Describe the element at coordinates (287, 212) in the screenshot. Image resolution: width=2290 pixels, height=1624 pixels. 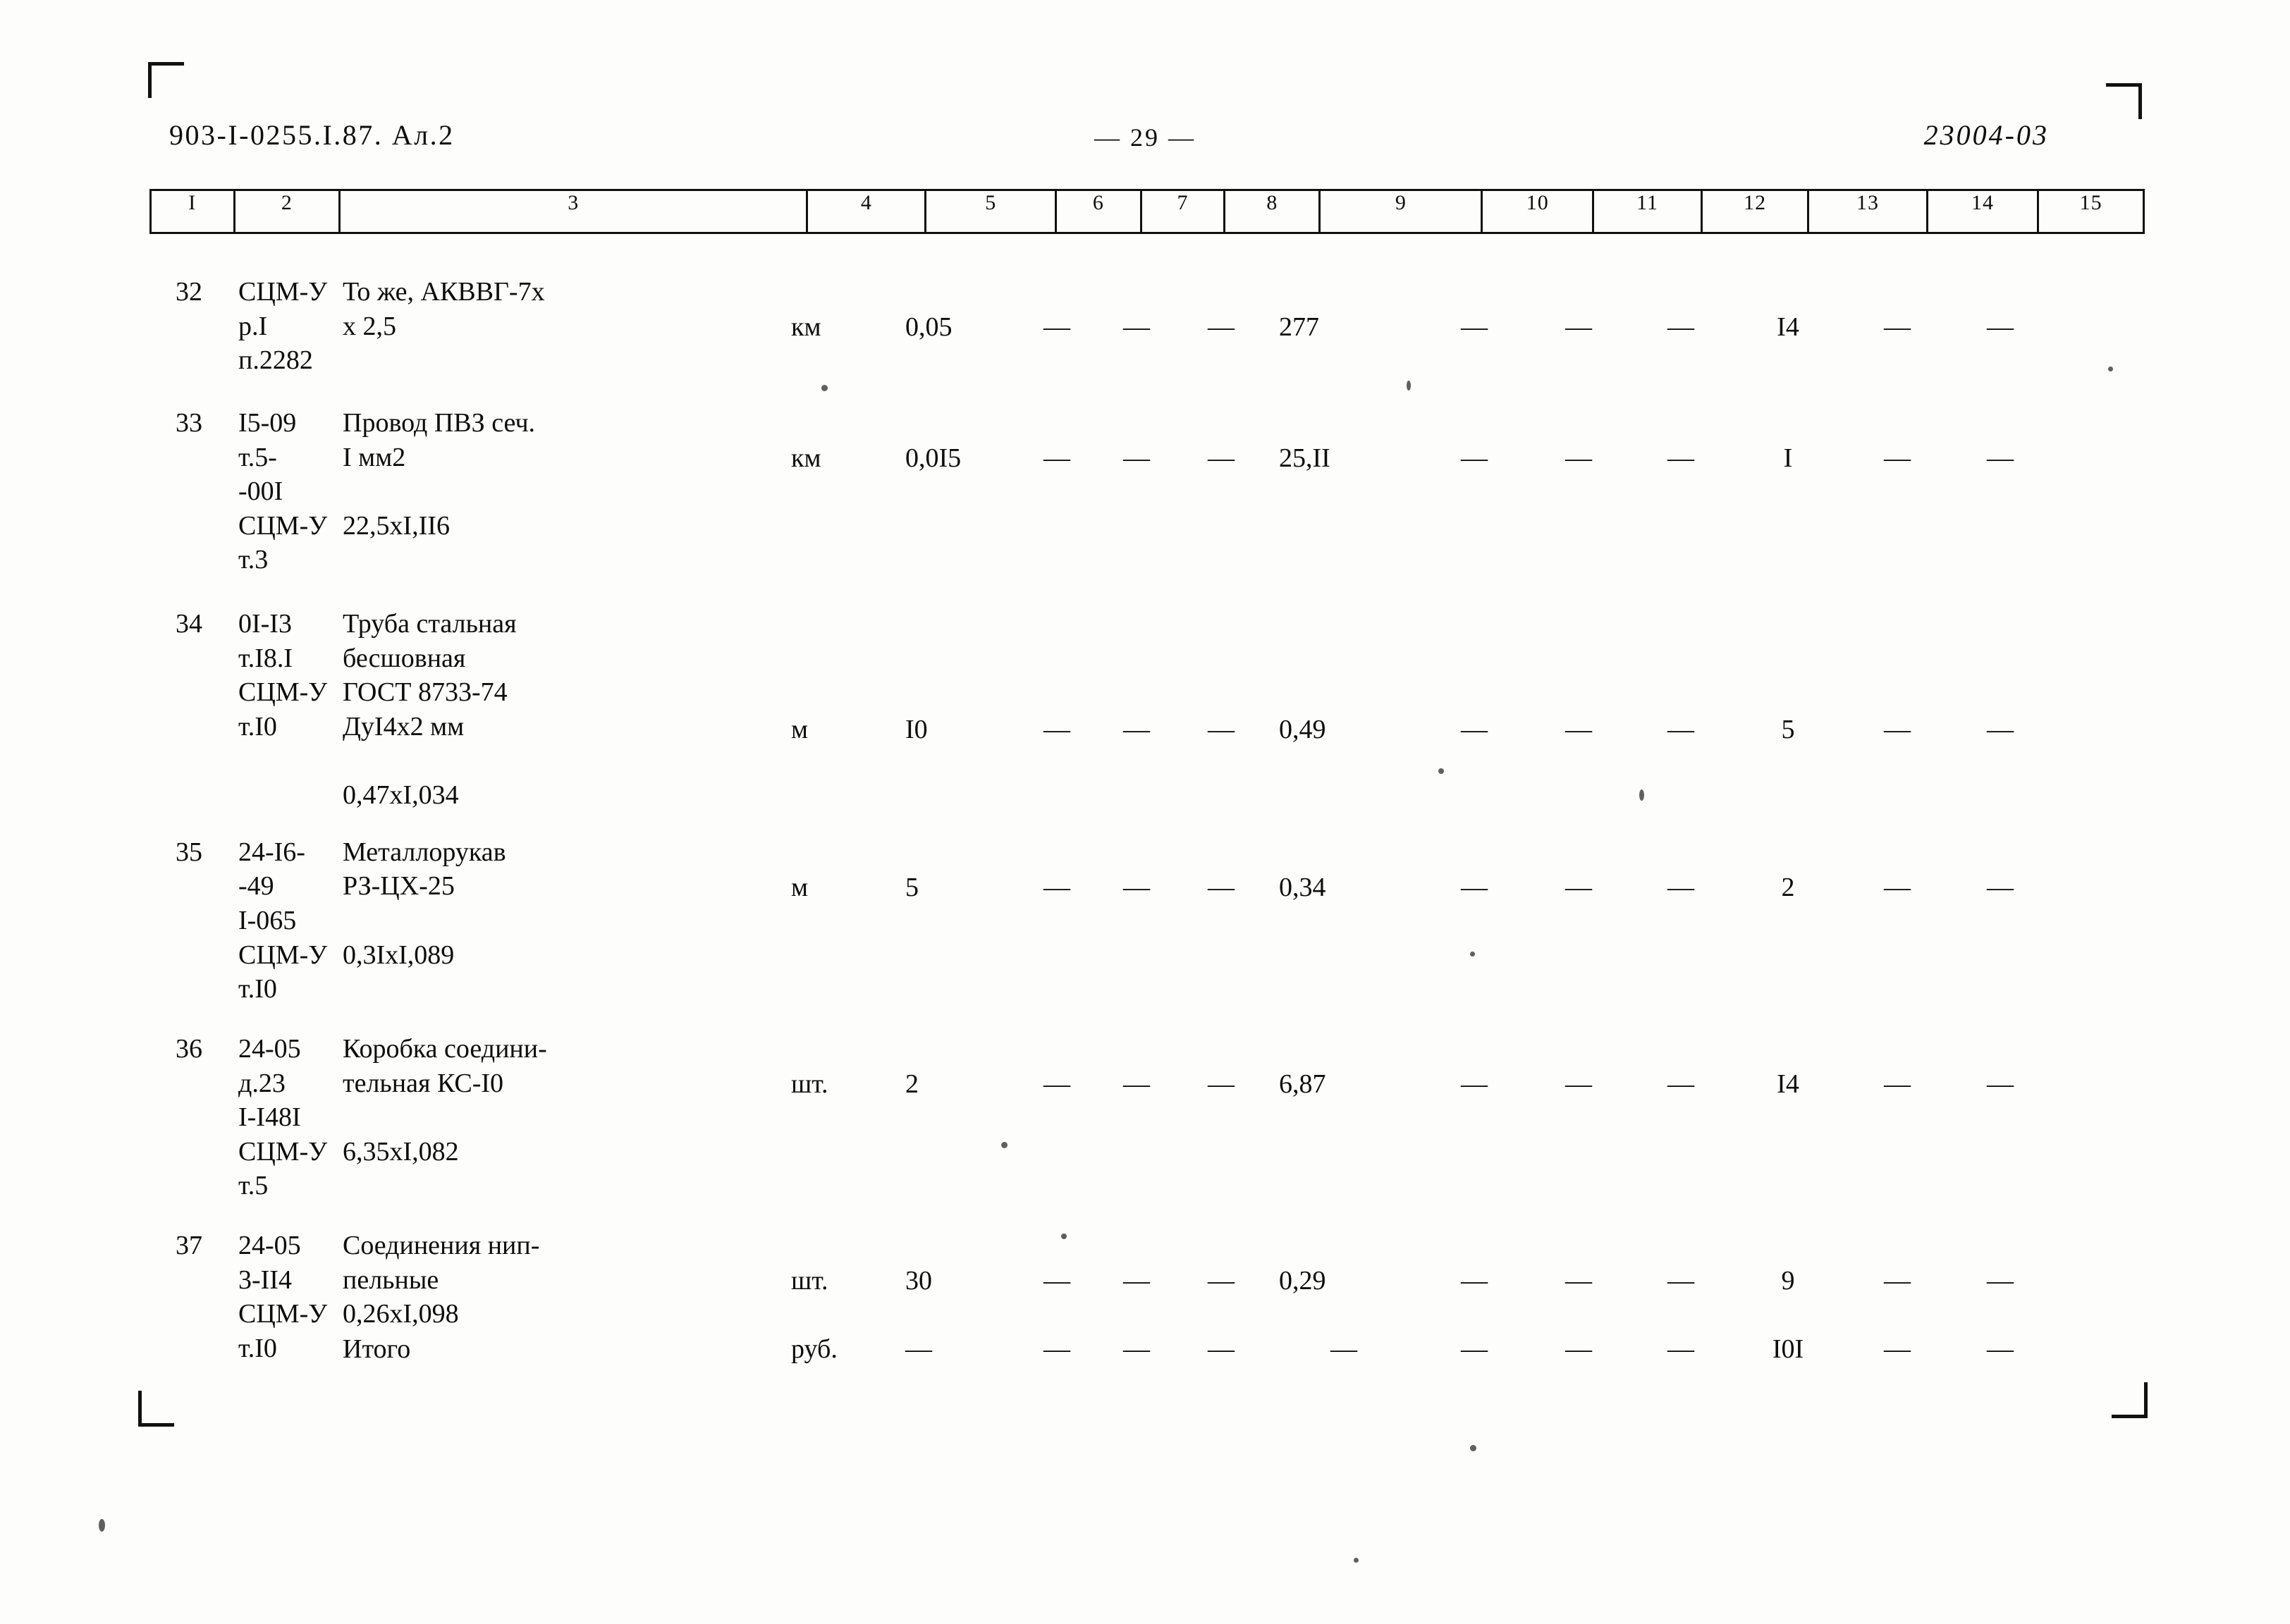
I see `col-header-2: 2` at that location.